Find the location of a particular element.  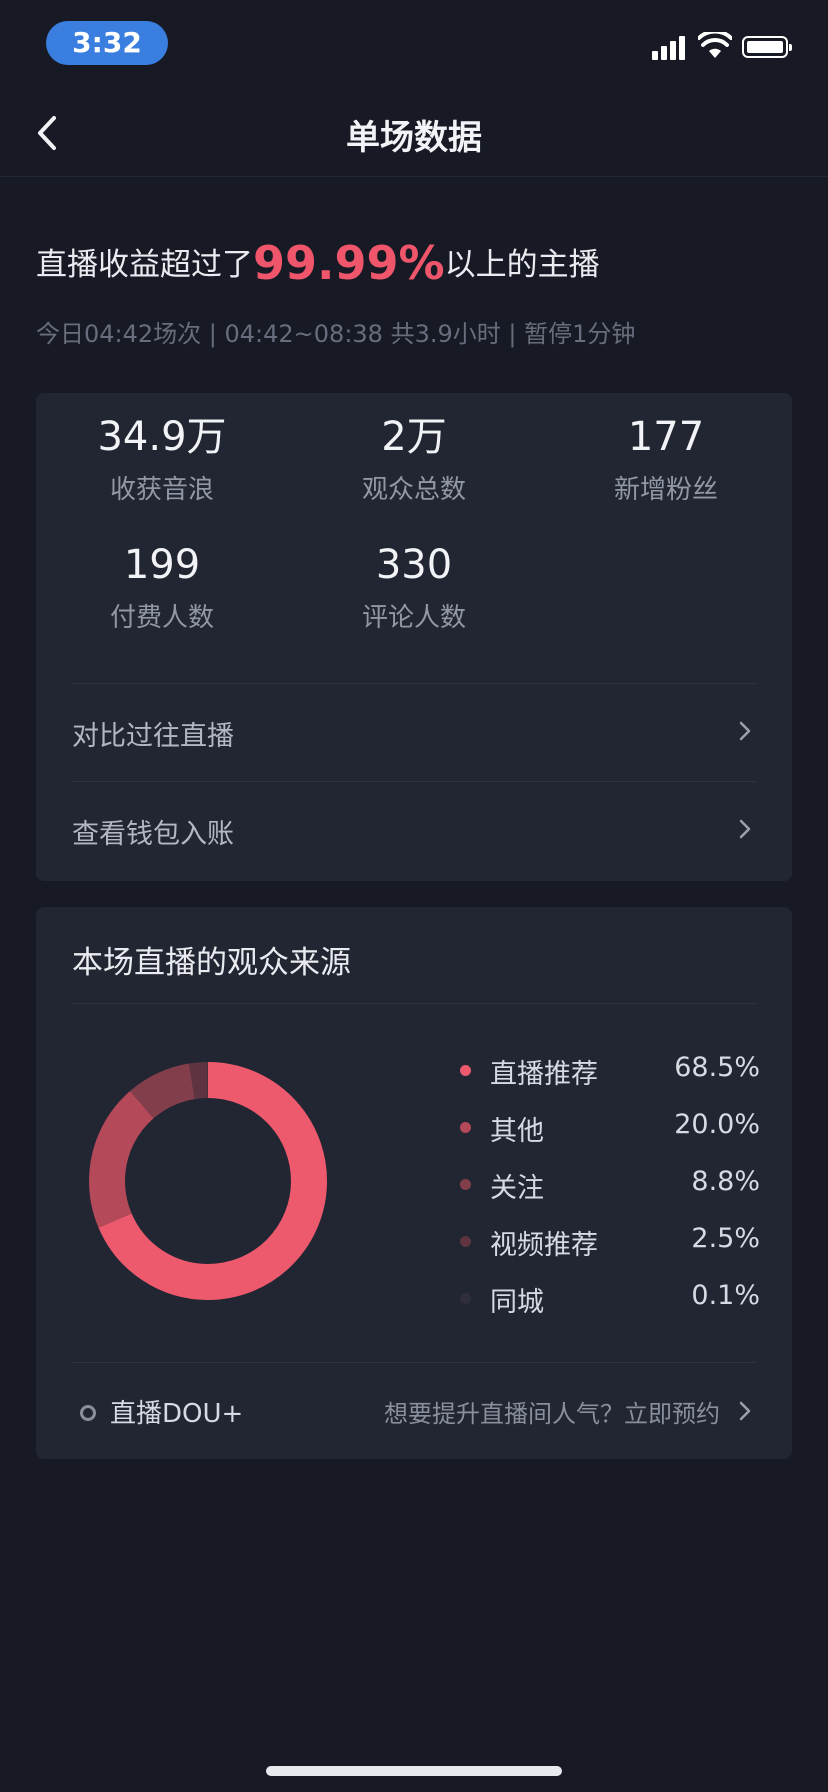

legend-name: 同城 is located at coordinates (517, 1302).